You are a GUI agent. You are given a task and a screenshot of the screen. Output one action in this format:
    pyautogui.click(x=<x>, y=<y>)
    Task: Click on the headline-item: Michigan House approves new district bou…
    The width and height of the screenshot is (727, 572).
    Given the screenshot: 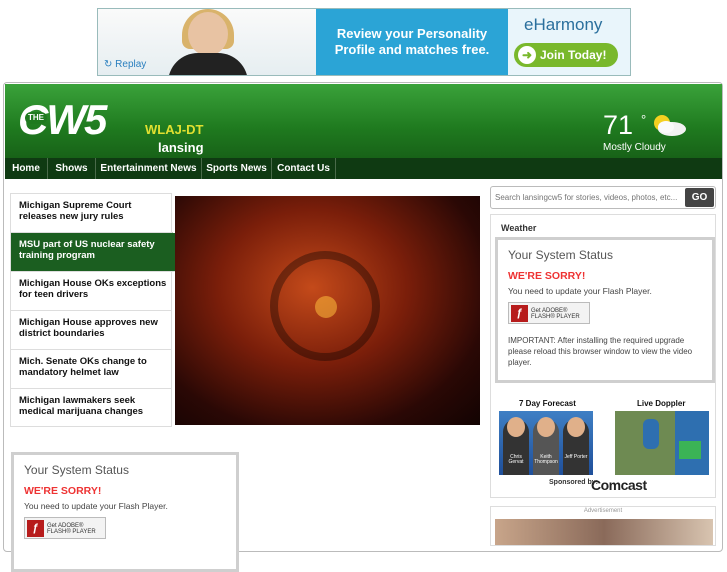 What is the action you would take?
    pyautogui.click(x=91, y=330)
    